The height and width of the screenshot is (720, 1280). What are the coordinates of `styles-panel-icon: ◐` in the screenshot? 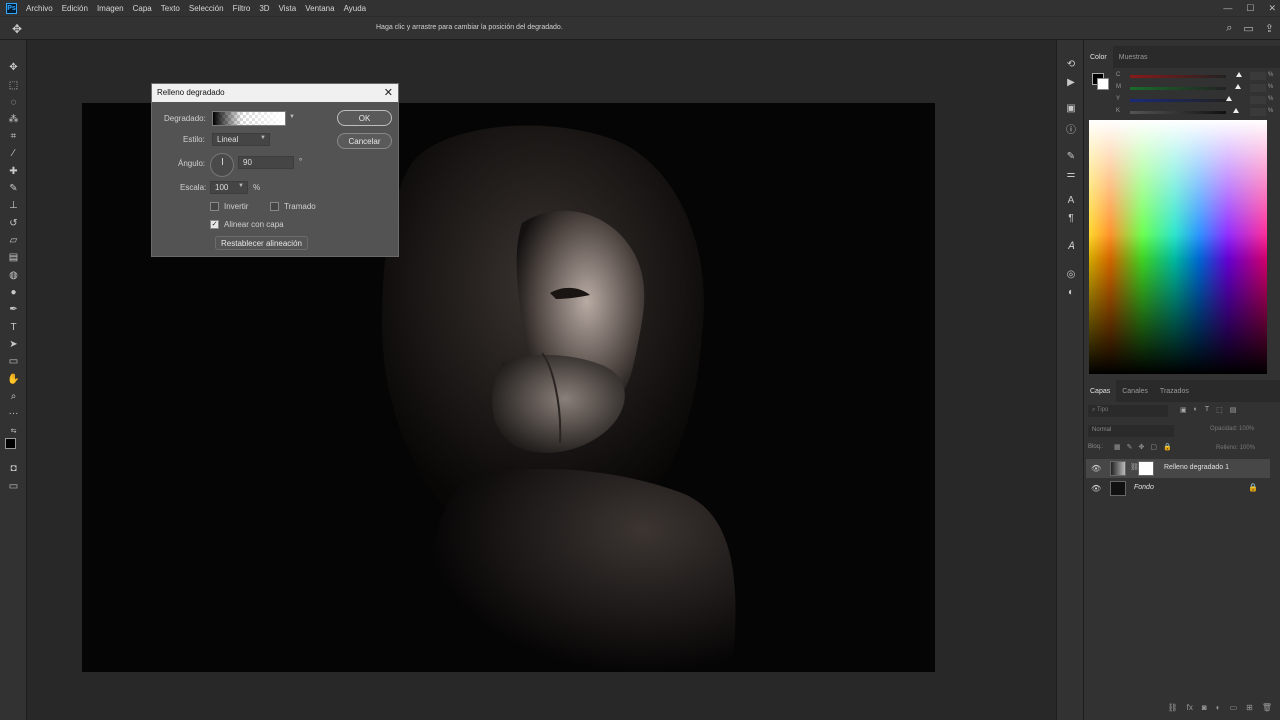 It's located at (1071, 292).